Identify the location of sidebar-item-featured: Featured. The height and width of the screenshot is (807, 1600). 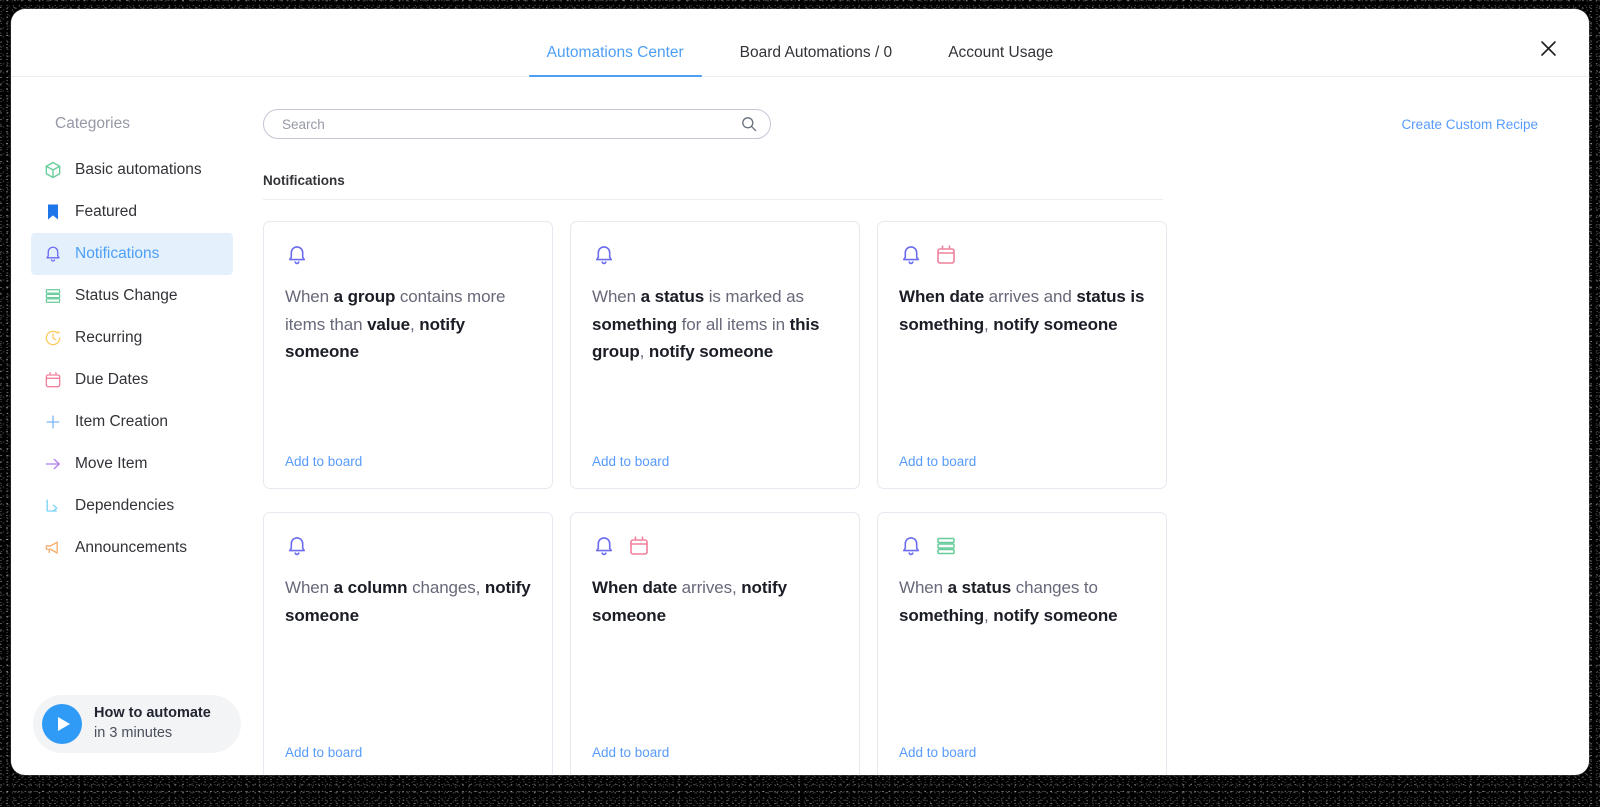
(132, 212).